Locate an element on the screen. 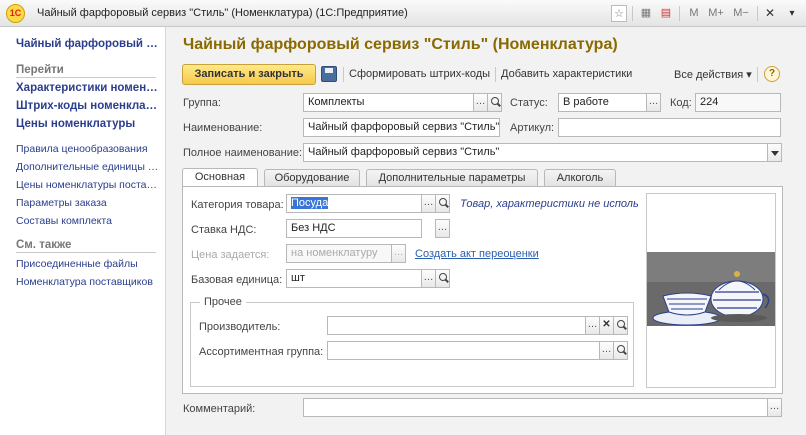 The image size is (806, 435). category-label: Категория товара: is located at coordinates (237, 205).